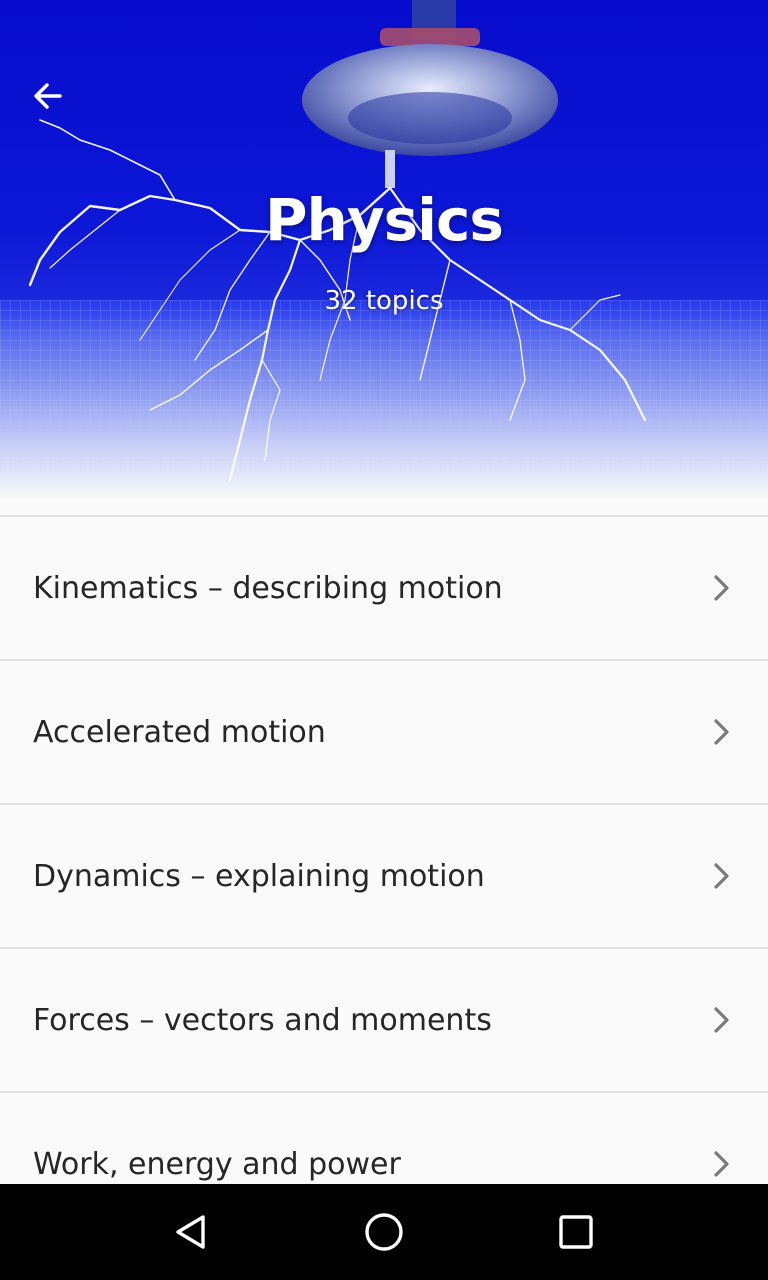  I want to click on topic-row-kinematics: Kinematics – describing motion, so click(384, 589).